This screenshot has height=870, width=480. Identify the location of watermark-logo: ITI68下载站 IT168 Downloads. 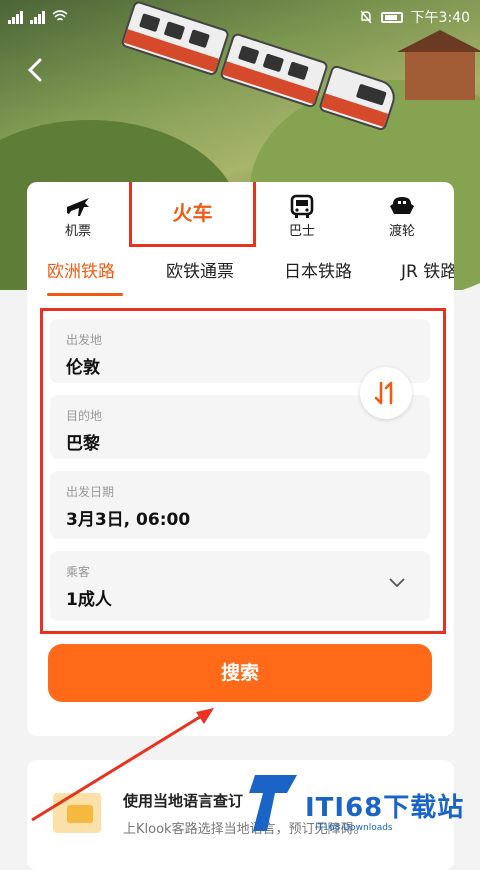
(360, 805).